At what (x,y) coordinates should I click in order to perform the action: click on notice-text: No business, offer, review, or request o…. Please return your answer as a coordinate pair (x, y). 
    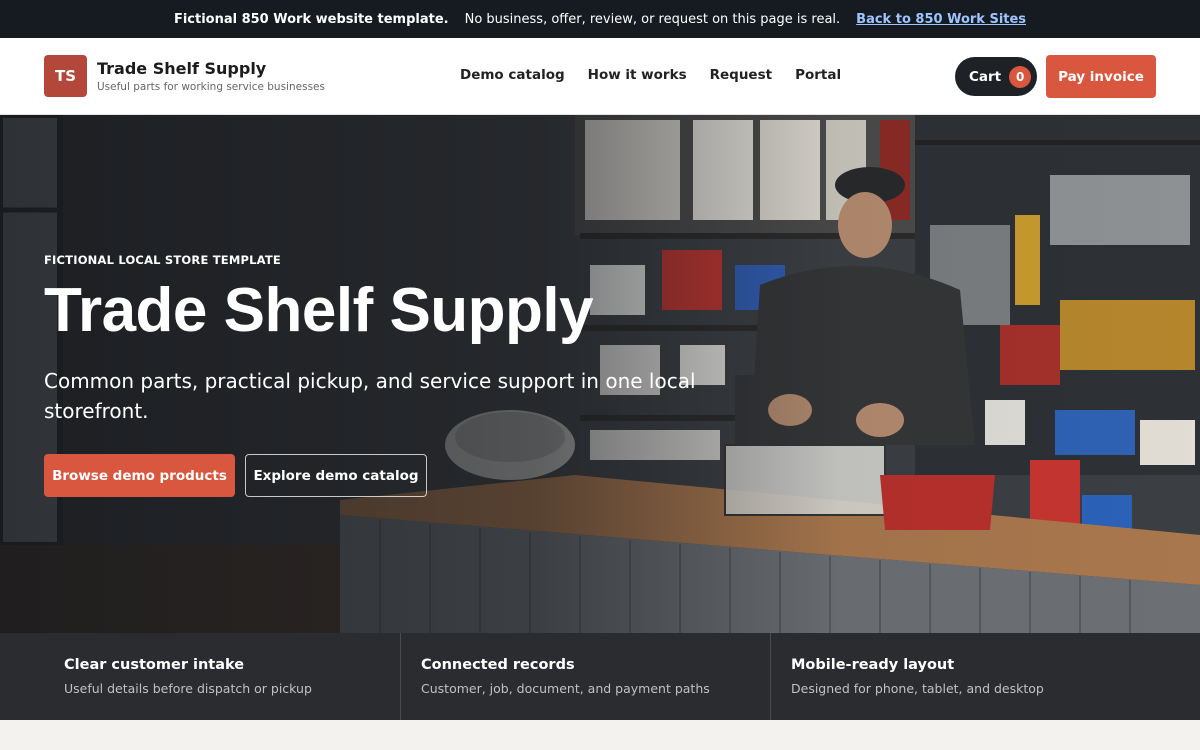
    Looking at the image, I should click on (652, 19).